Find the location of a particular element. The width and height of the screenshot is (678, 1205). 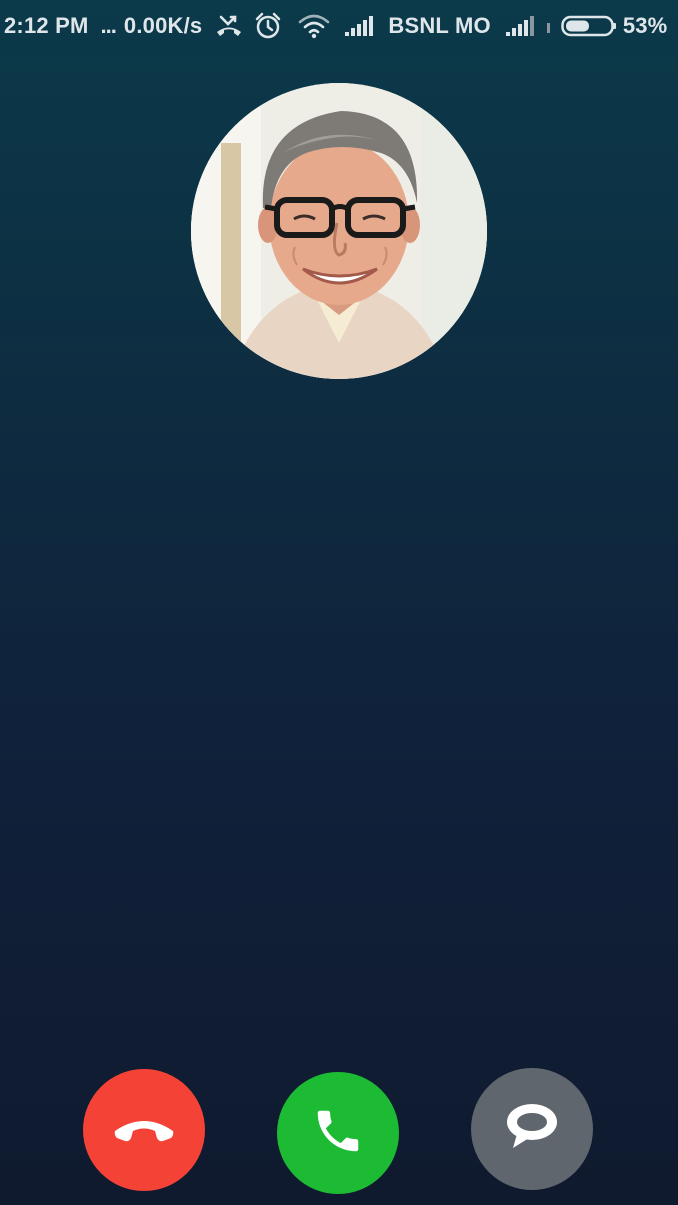

battery-icon is located at coordinates (589, 26).